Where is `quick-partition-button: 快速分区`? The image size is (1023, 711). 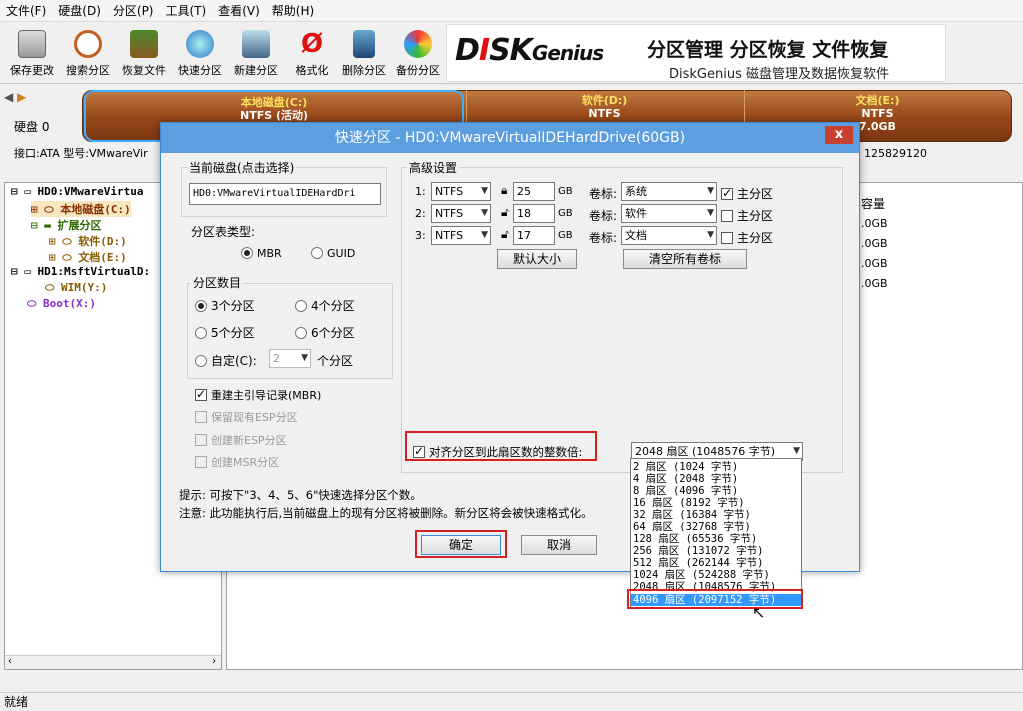
quick-partition-button: 快速分区 is located at coordinates (200, 54).